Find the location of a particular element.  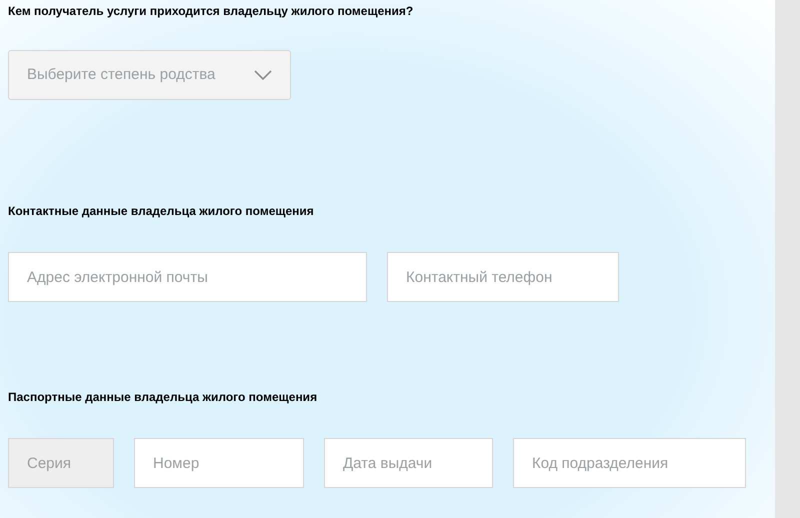

section-heading: Кем получатель услуги приходится владельцу жилого помещения? is located at coordinates (211, 11).